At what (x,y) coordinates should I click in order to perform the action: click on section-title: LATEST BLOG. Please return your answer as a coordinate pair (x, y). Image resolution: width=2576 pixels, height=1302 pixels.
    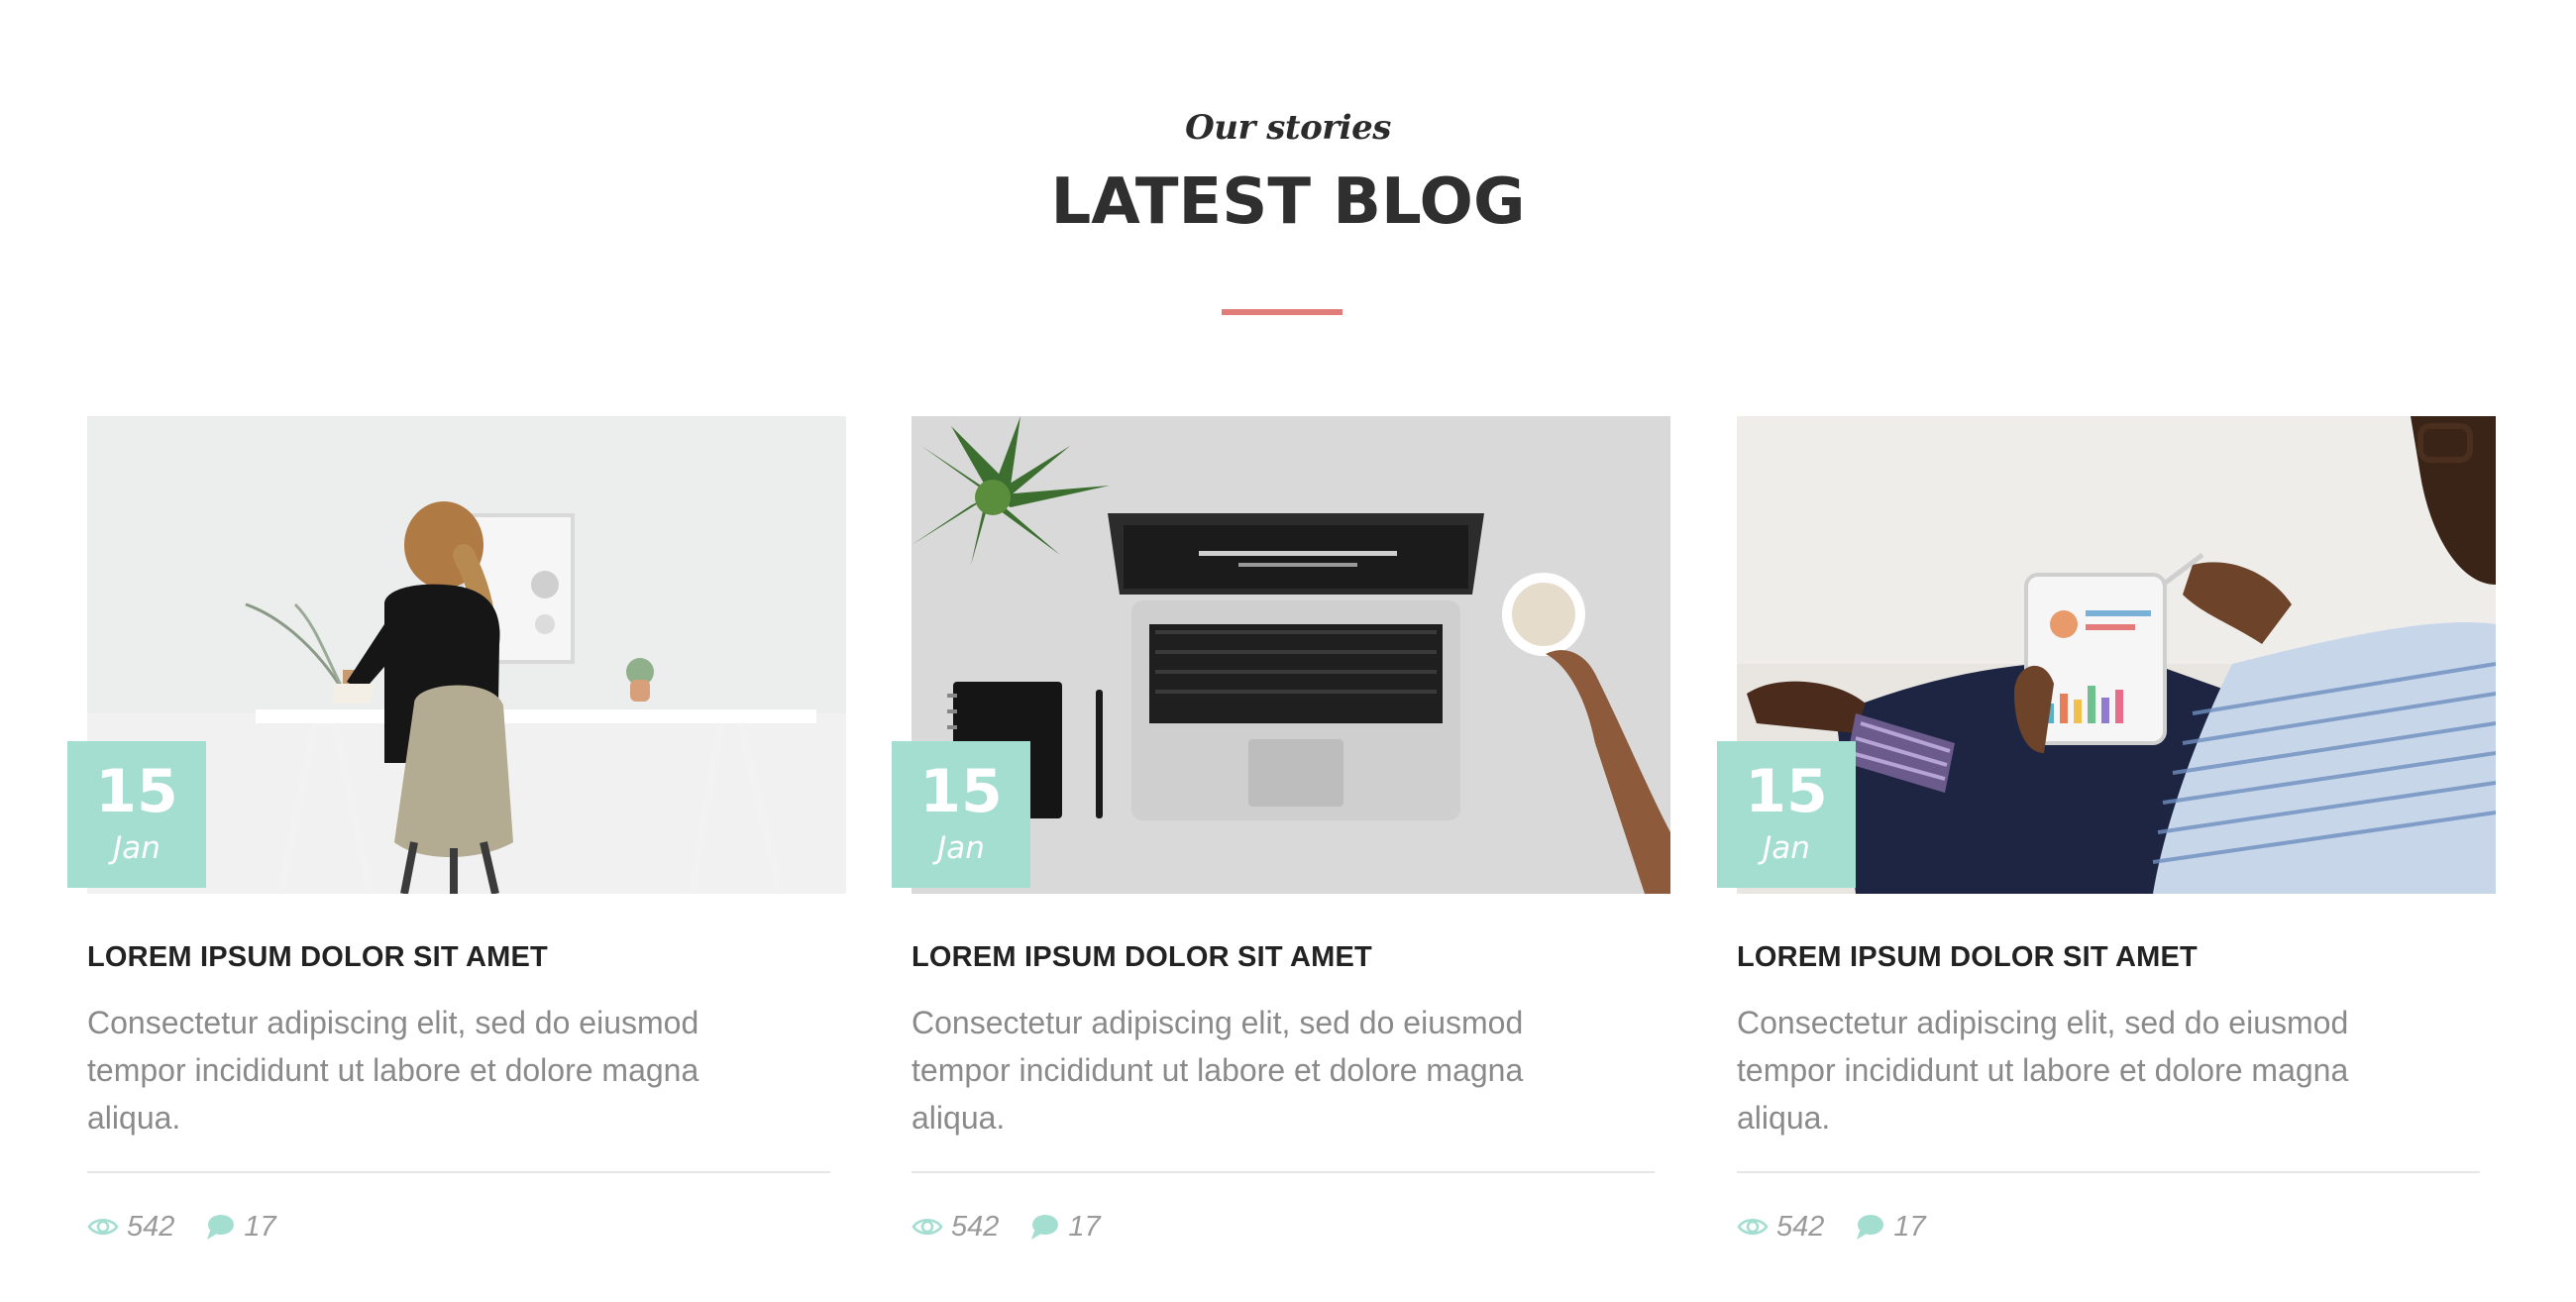
    Looking at the image, I should click on (1288, 202).